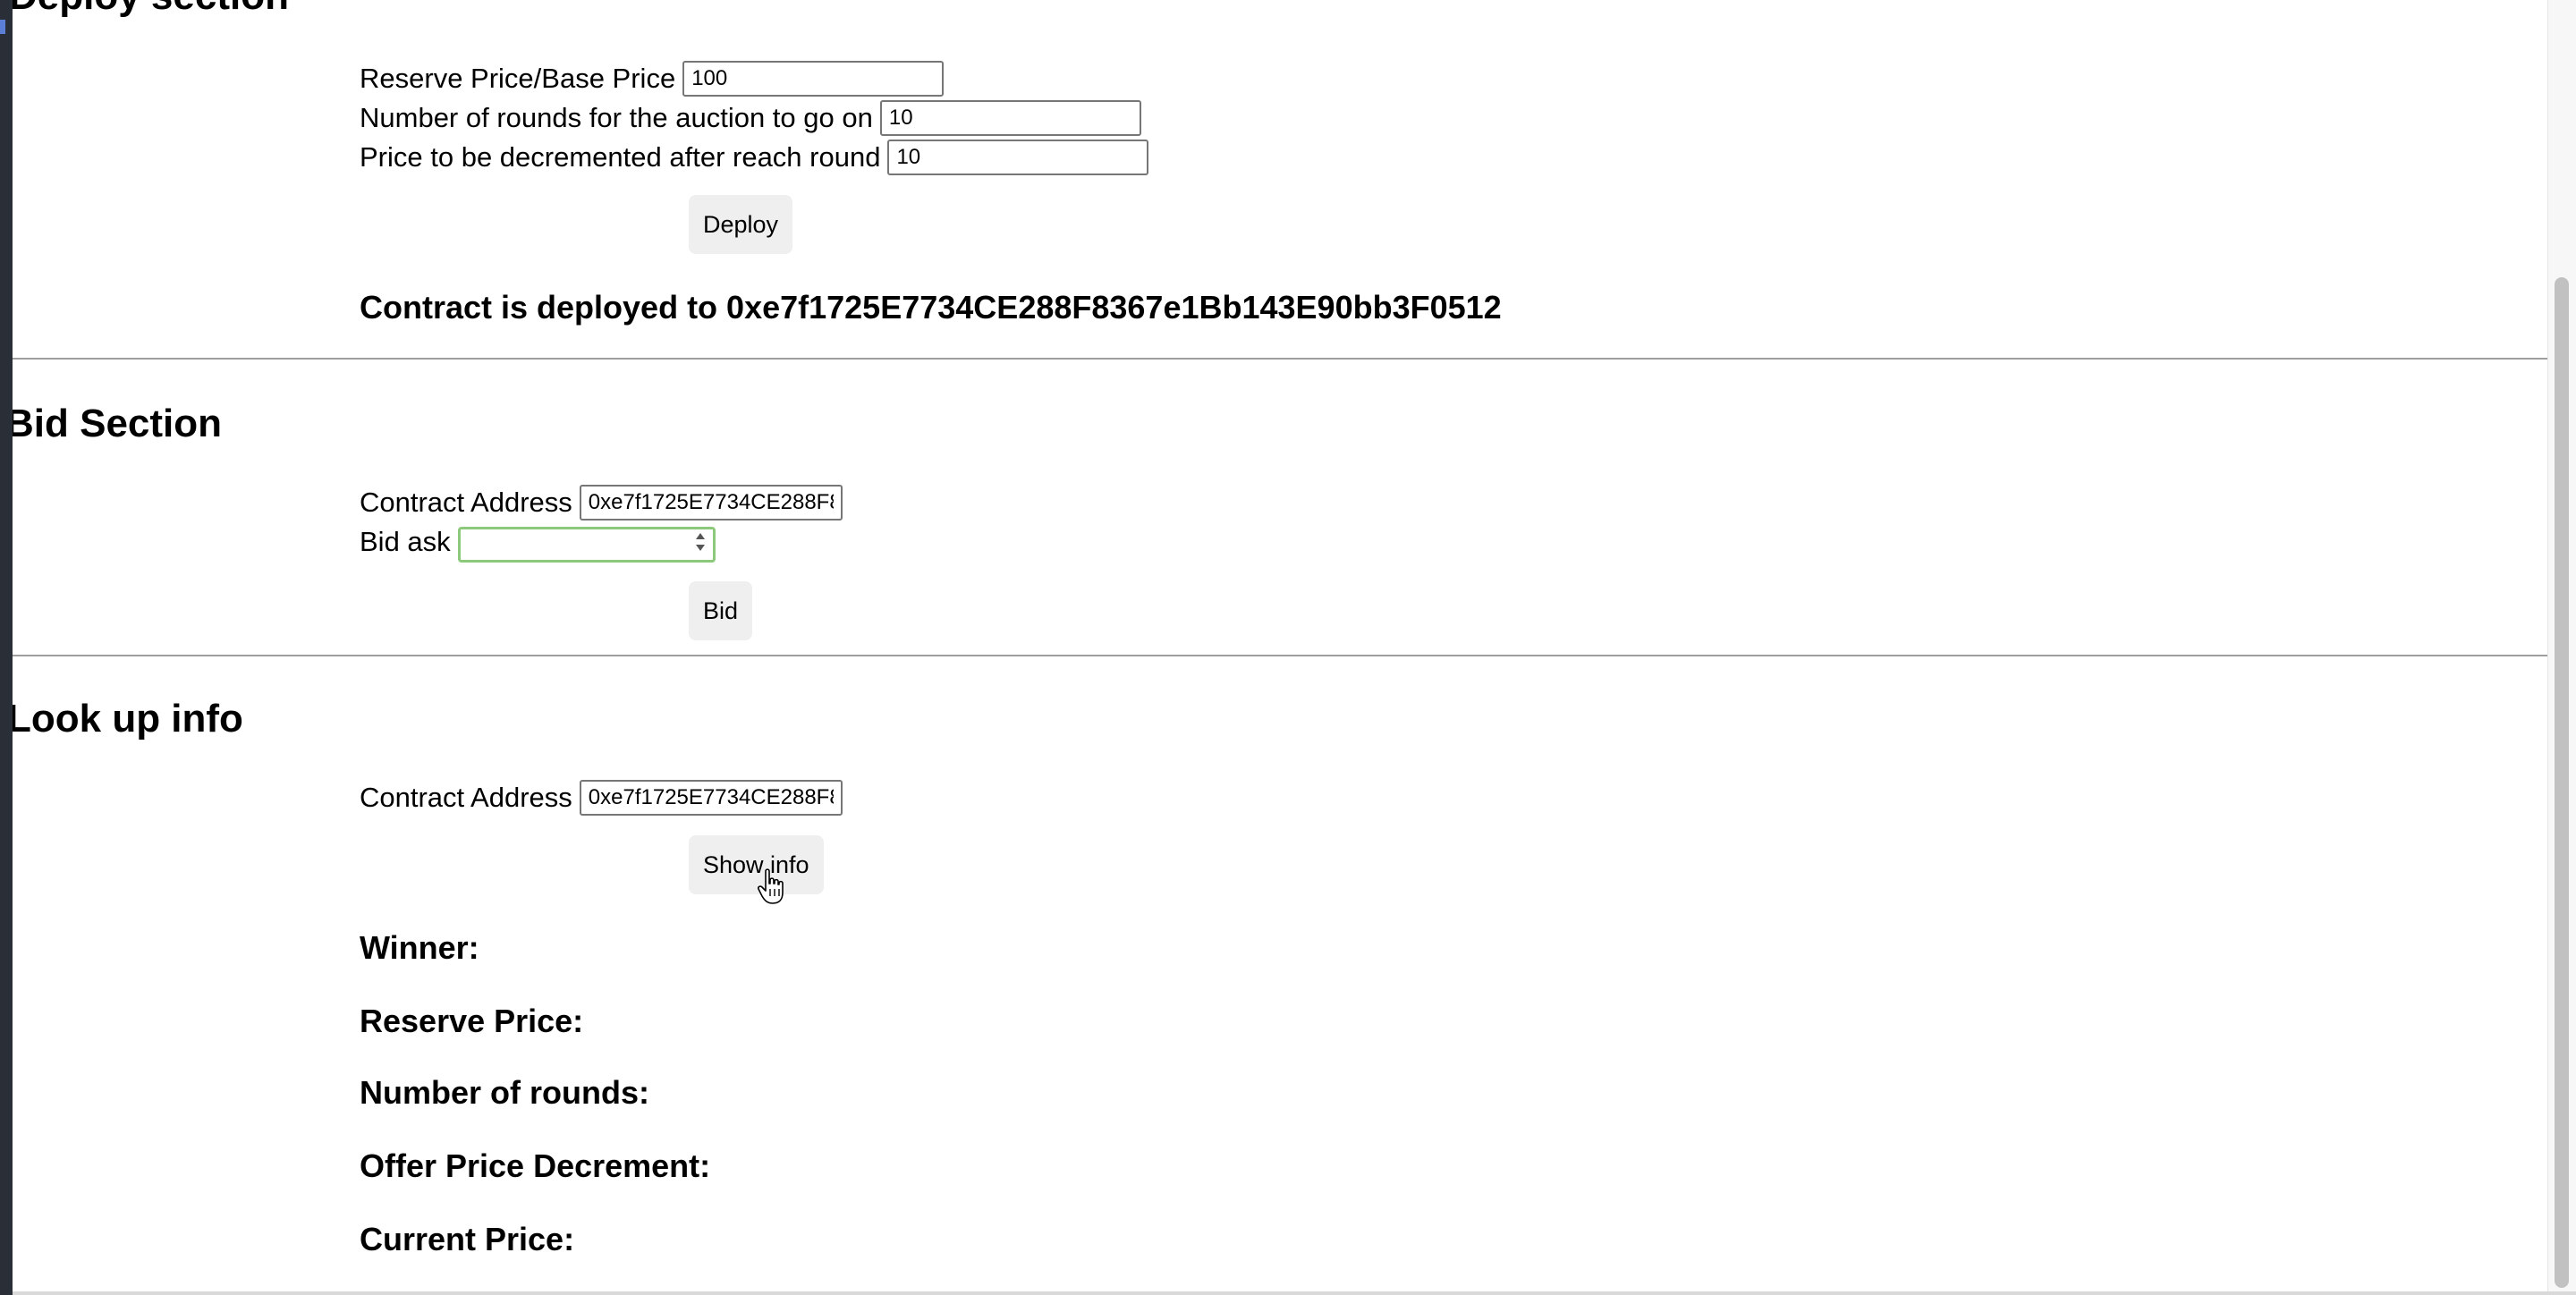  Describe the element at coordinates (466, 798) in the screenshot. I see `lookup-address-label: Contract Address` at that location.